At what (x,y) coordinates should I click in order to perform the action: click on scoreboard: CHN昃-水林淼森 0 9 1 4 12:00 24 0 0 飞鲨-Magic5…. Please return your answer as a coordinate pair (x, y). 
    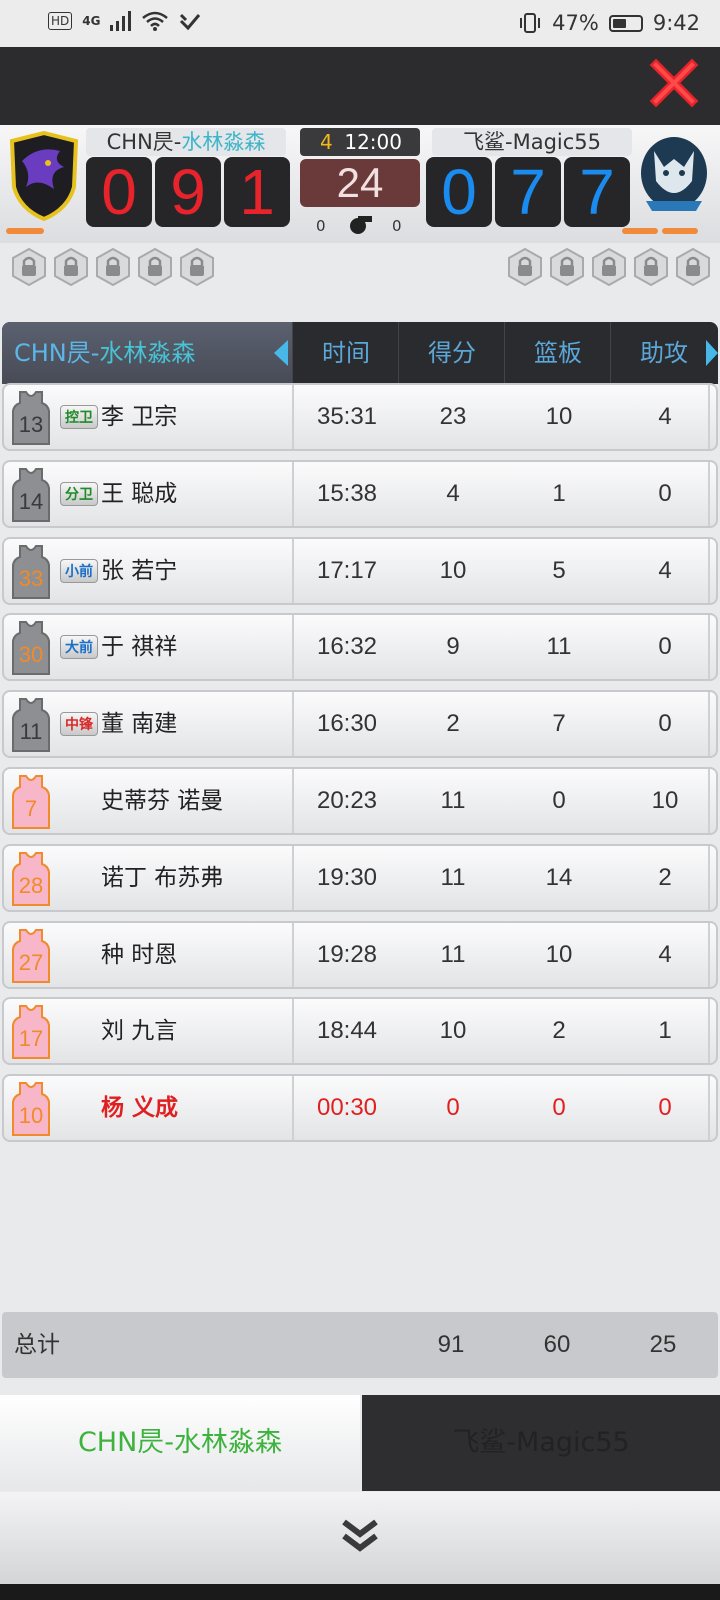
    Looking at the image, I should click on (360, 184).